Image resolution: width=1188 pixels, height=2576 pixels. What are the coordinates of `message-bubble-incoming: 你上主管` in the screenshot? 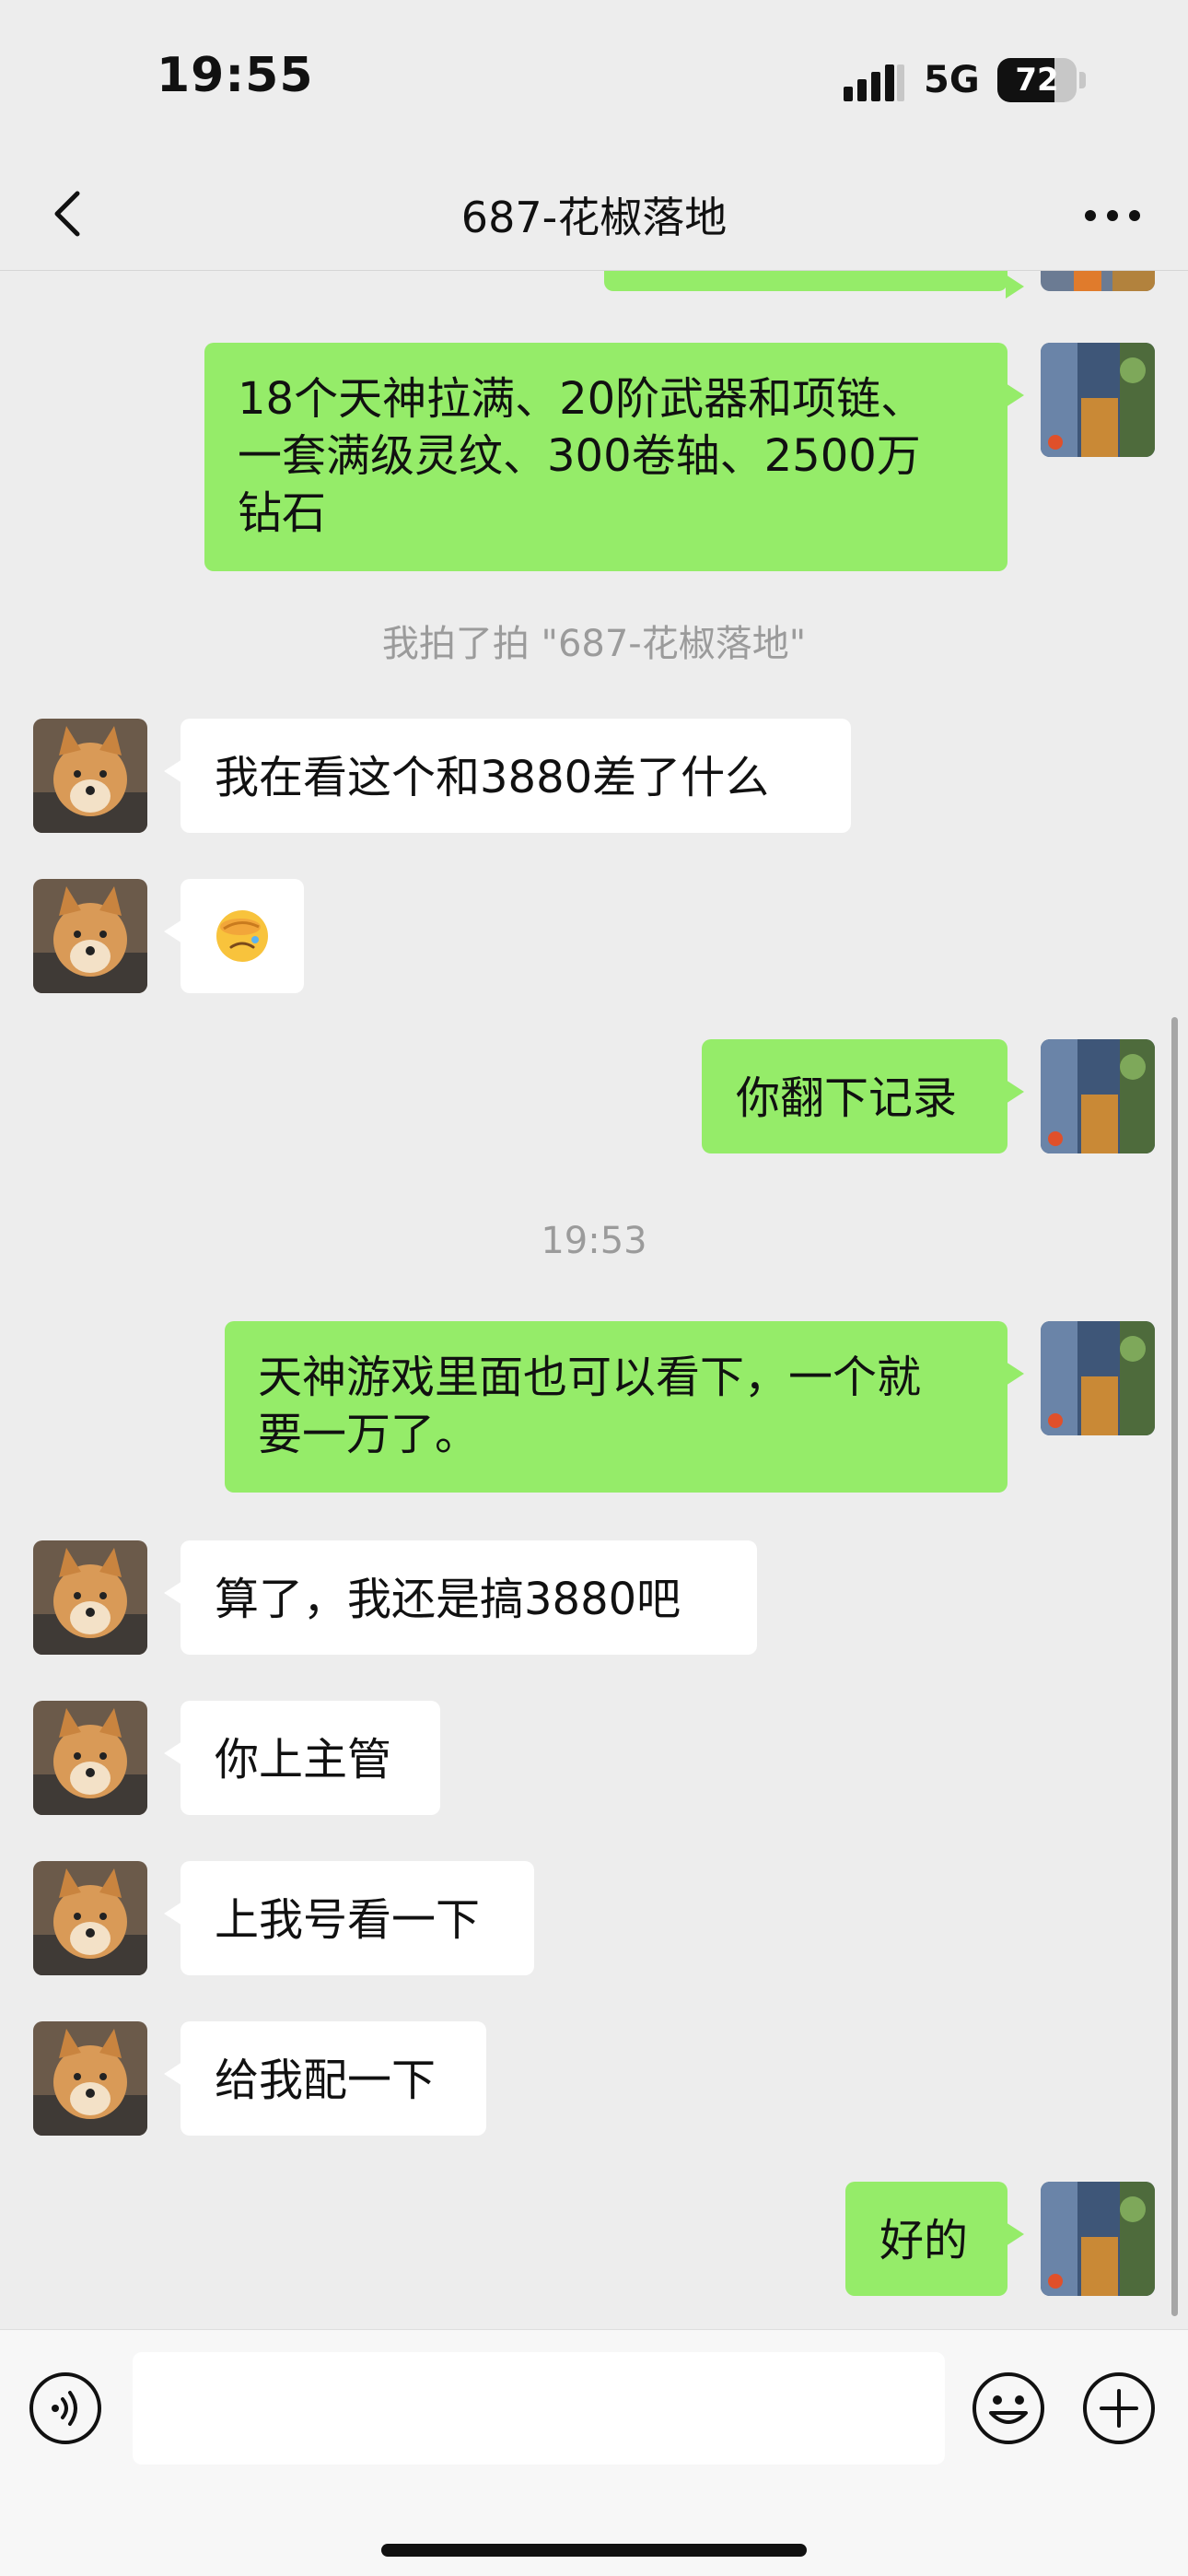 It's located at (302, 1758).